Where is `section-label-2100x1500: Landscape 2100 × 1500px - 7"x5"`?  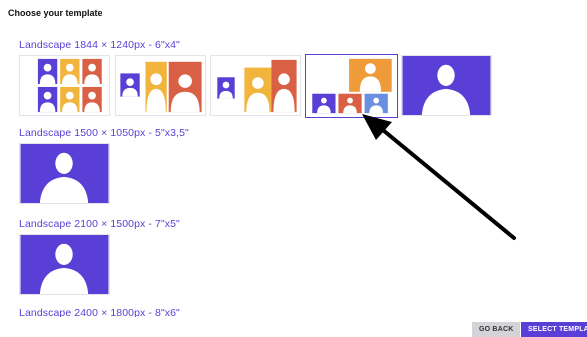 section-label-2100x1500: Landscape 2100 × 1500px - 7"x5" is located at coordinates (99, 224).